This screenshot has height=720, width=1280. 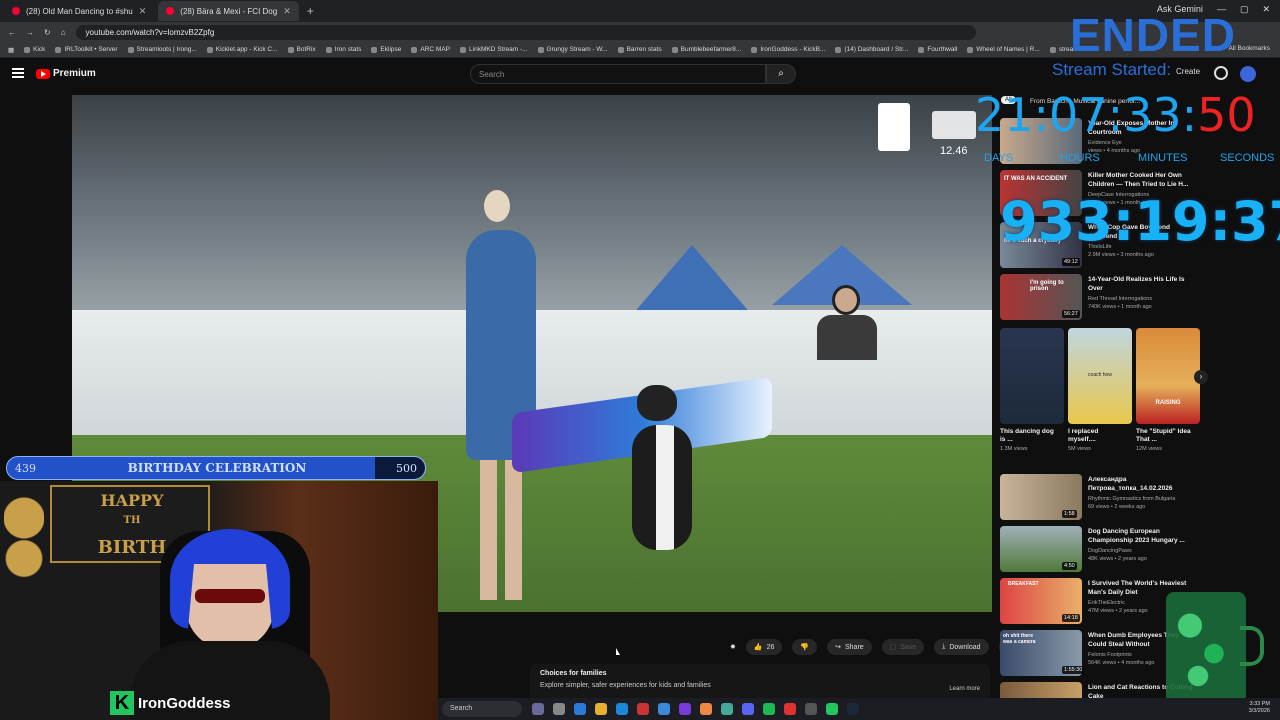 I want to click on tab-label: (28) Old Man Dancing to #shu, so click(x=79, y=11).